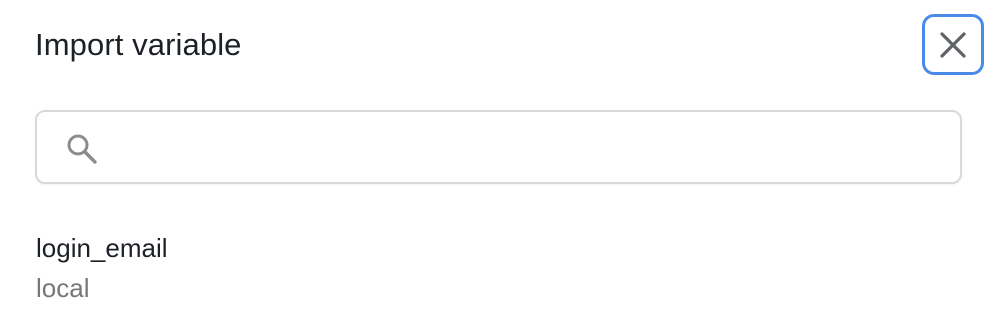  What do you see at coordinates (63, 288) in the screenshot?
I see `variable-scope: local` at bounding box center [63, 288].